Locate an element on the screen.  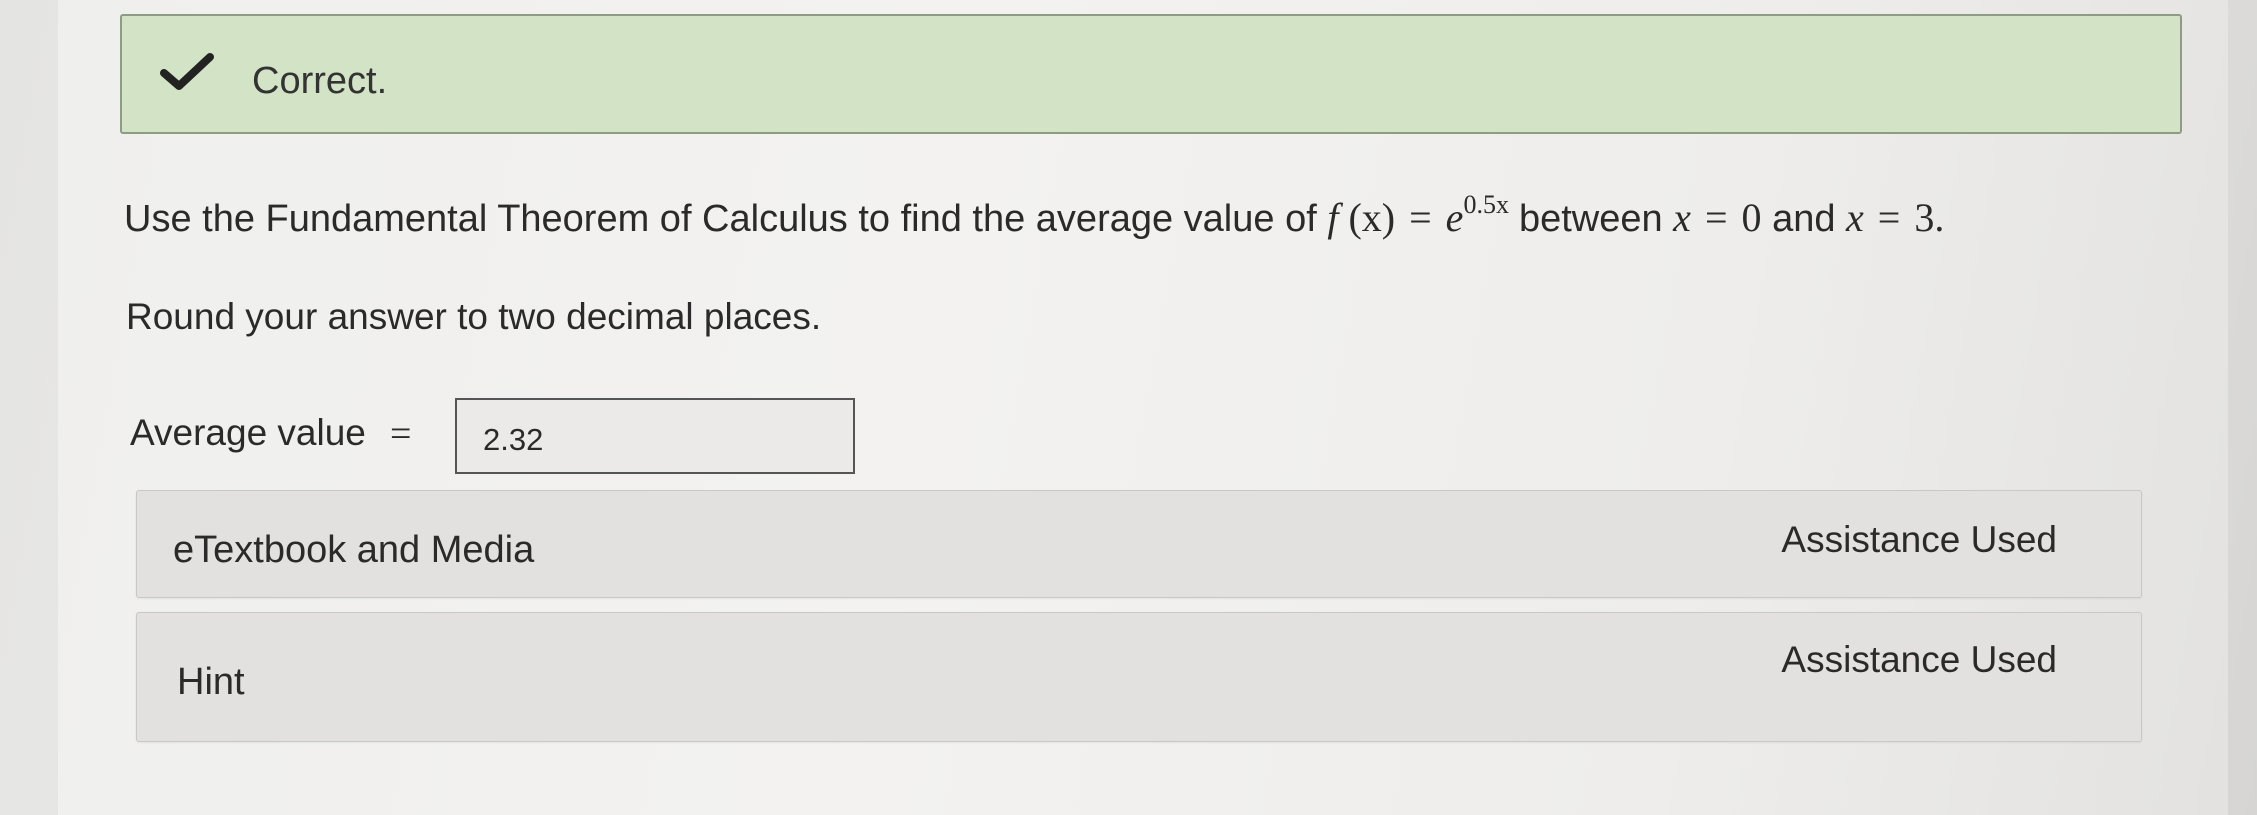
lower-bound: x = 0 is located at coordinates (1717, 217).